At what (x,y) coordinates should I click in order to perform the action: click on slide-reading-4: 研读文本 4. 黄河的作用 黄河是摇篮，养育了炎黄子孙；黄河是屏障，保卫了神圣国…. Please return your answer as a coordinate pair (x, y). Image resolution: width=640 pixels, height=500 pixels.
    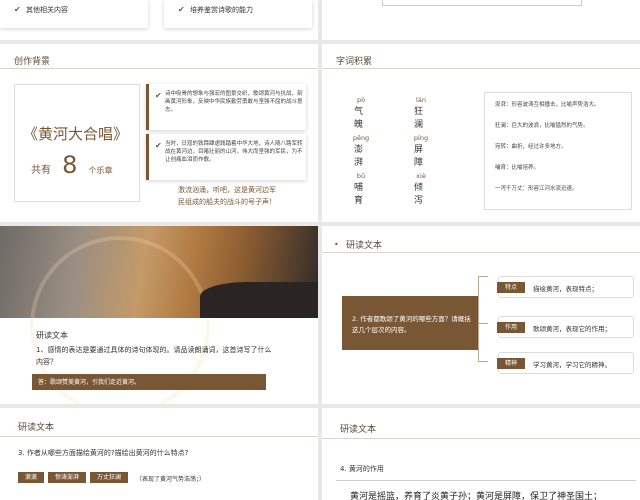
    Looking at the image, I should click on (481, 454).